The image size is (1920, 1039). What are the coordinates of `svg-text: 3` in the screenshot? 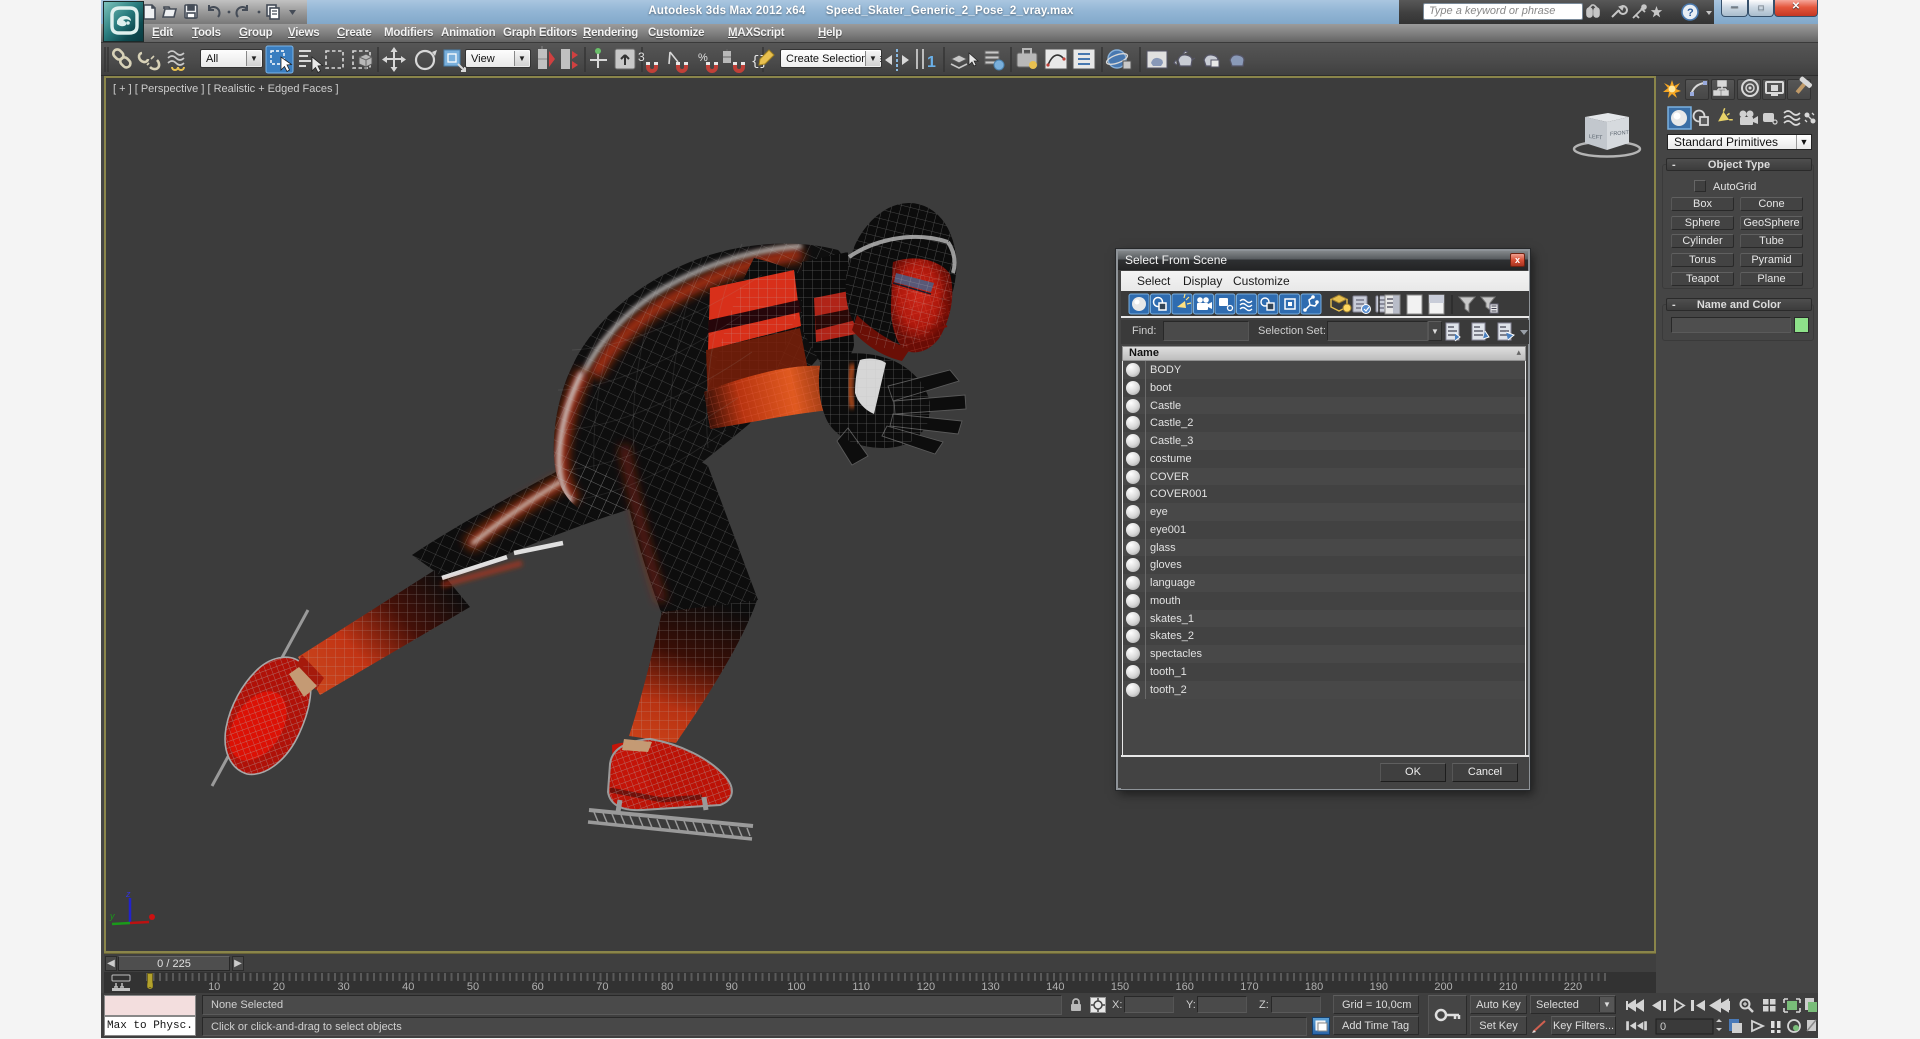 It's located at (641, 57).